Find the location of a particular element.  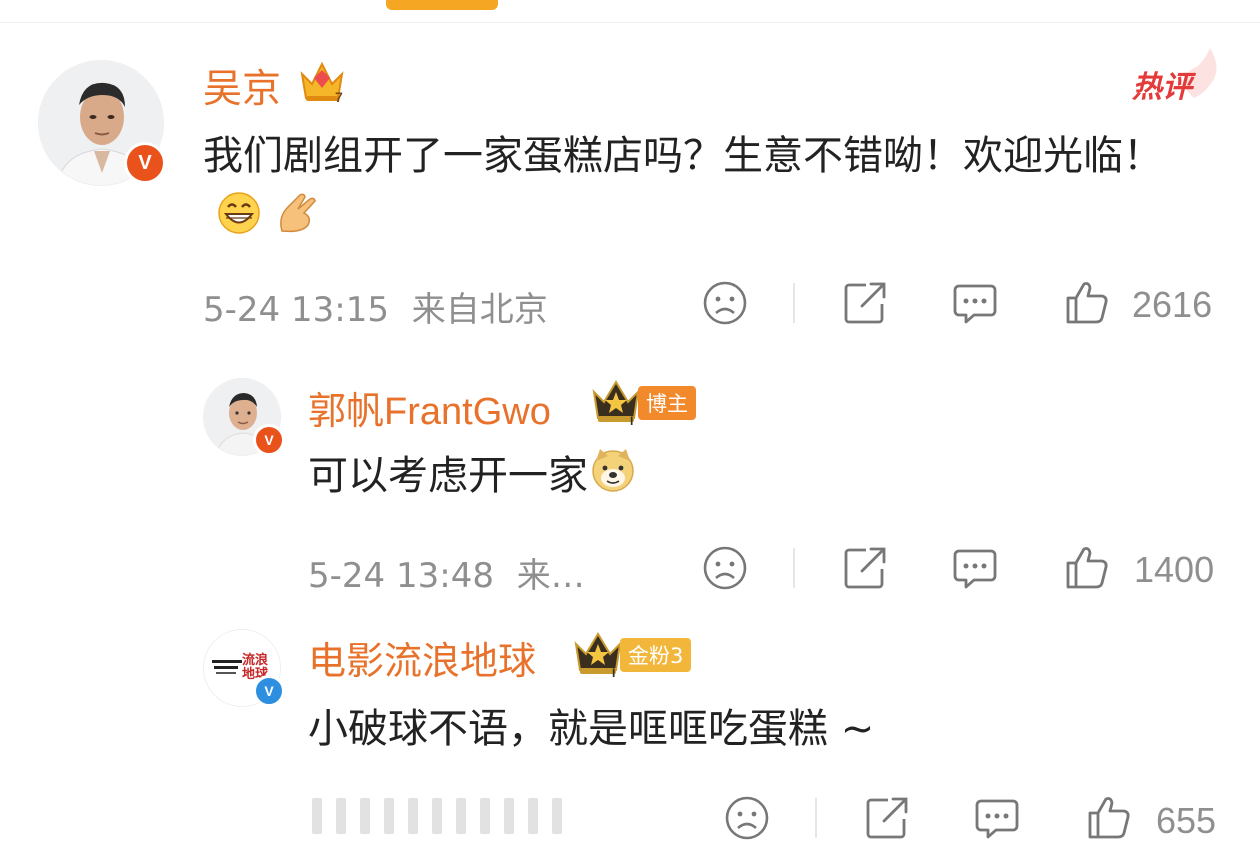

hot-comment-badge: 热评 is located at coordinates (1177, 76).